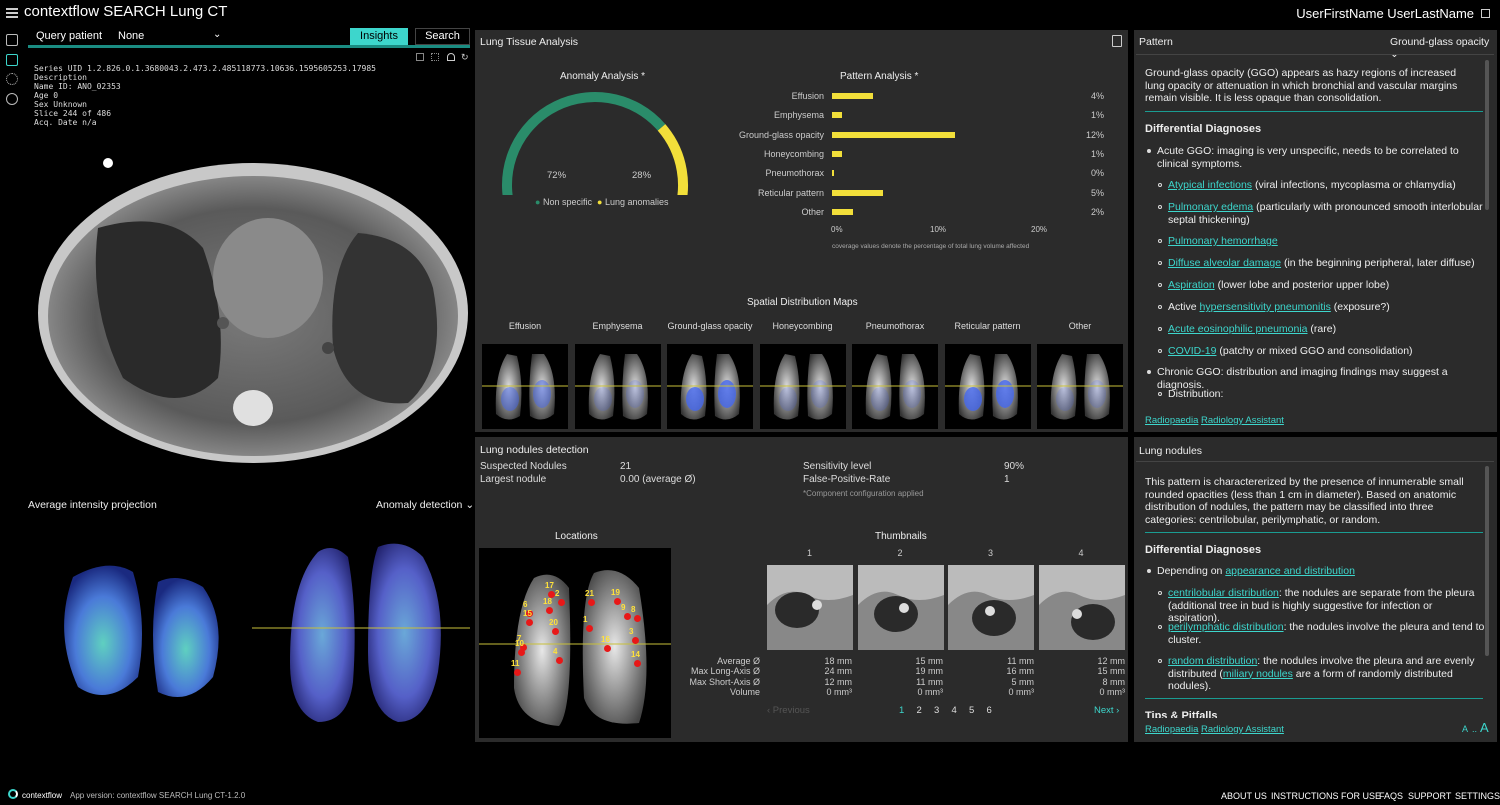 Image resolution: width=1500 pixels, height=805 pixels. What do you see at coordinates (435, 57) in the screenshot?
I see `grid-icon` at bounding box center [435, 57].